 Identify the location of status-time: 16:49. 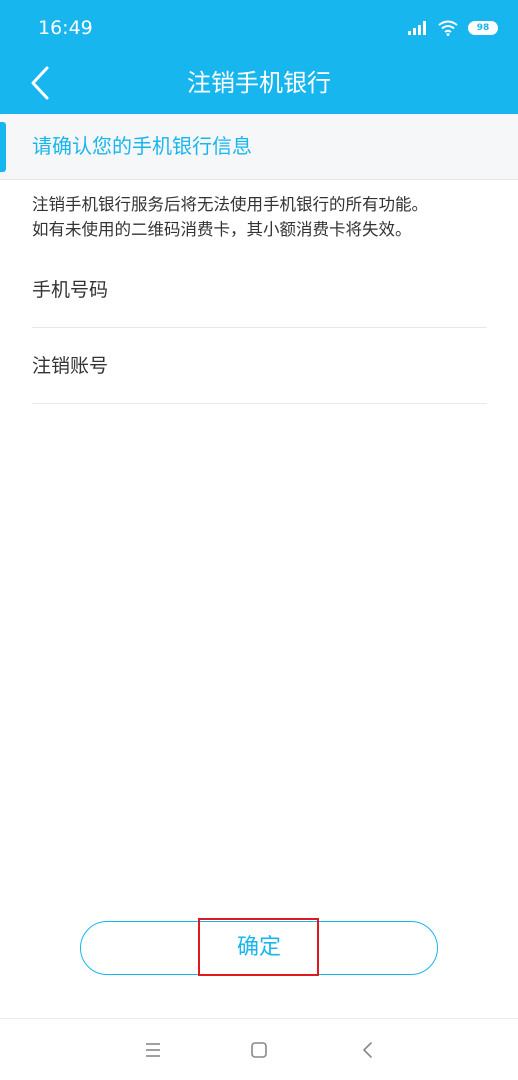
(65, 28).